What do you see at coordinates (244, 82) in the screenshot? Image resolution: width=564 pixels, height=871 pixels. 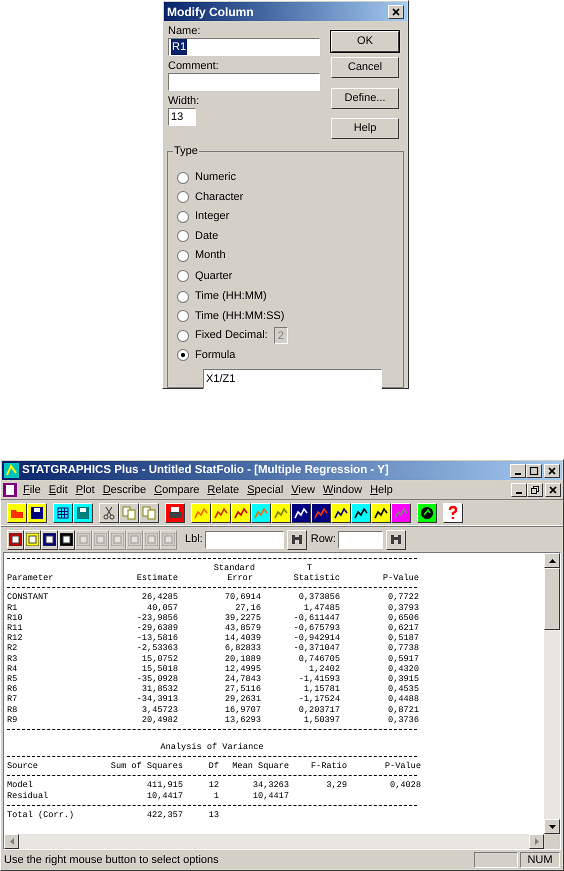 I see `text-field` at bounding box center [244, 82].